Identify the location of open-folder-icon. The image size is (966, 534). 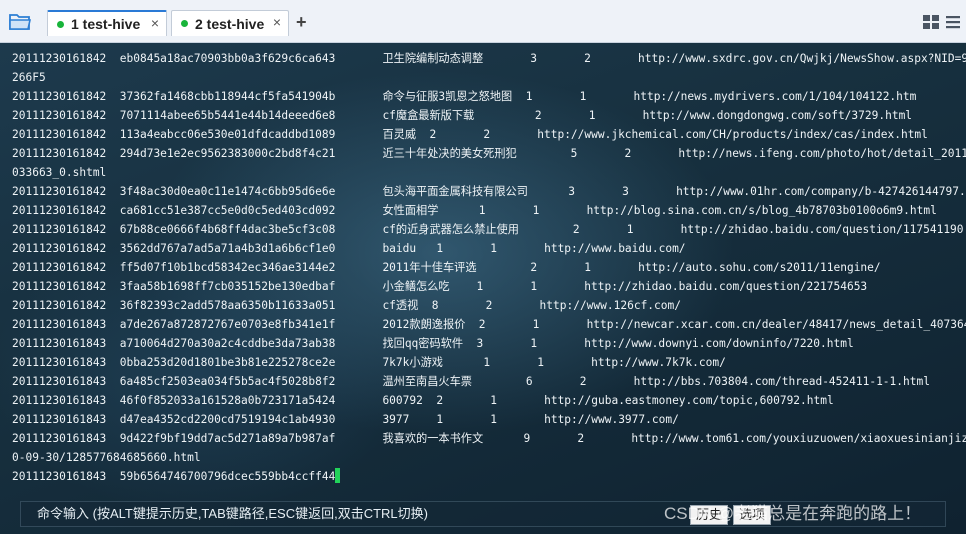
(20, 21).